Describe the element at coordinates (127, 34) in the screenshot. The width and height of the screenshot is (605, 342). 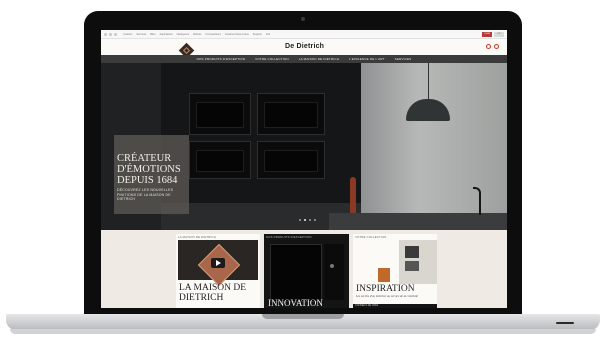
I see `bookmark-item: Cuisson` at that location.